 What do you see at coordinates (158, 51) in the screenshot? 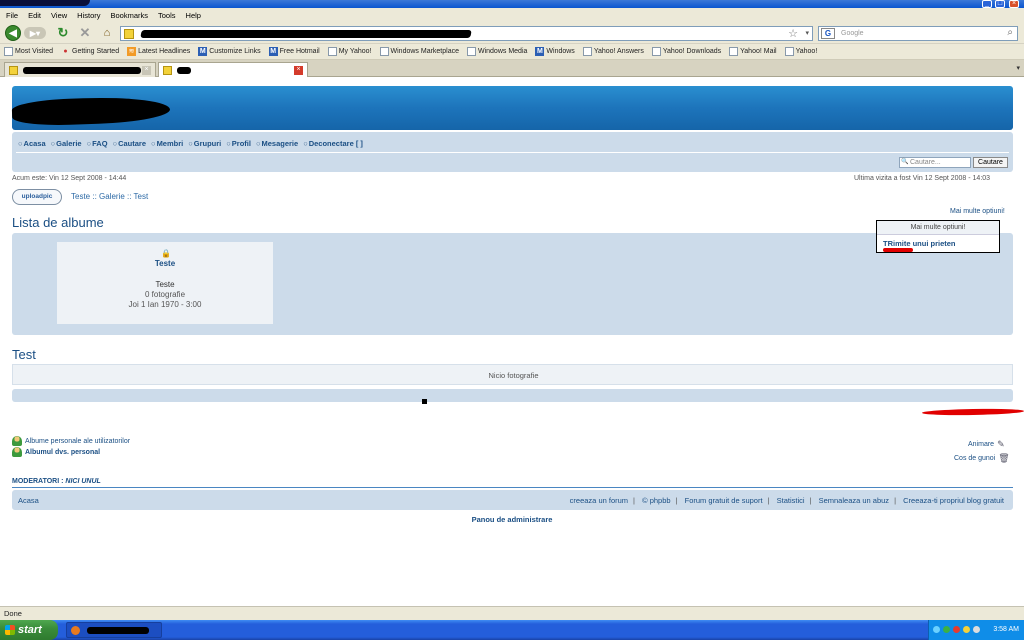
I see `bookmark-latest-headlines: ≋ Latest Headlines` at bounding box center [158, 51].